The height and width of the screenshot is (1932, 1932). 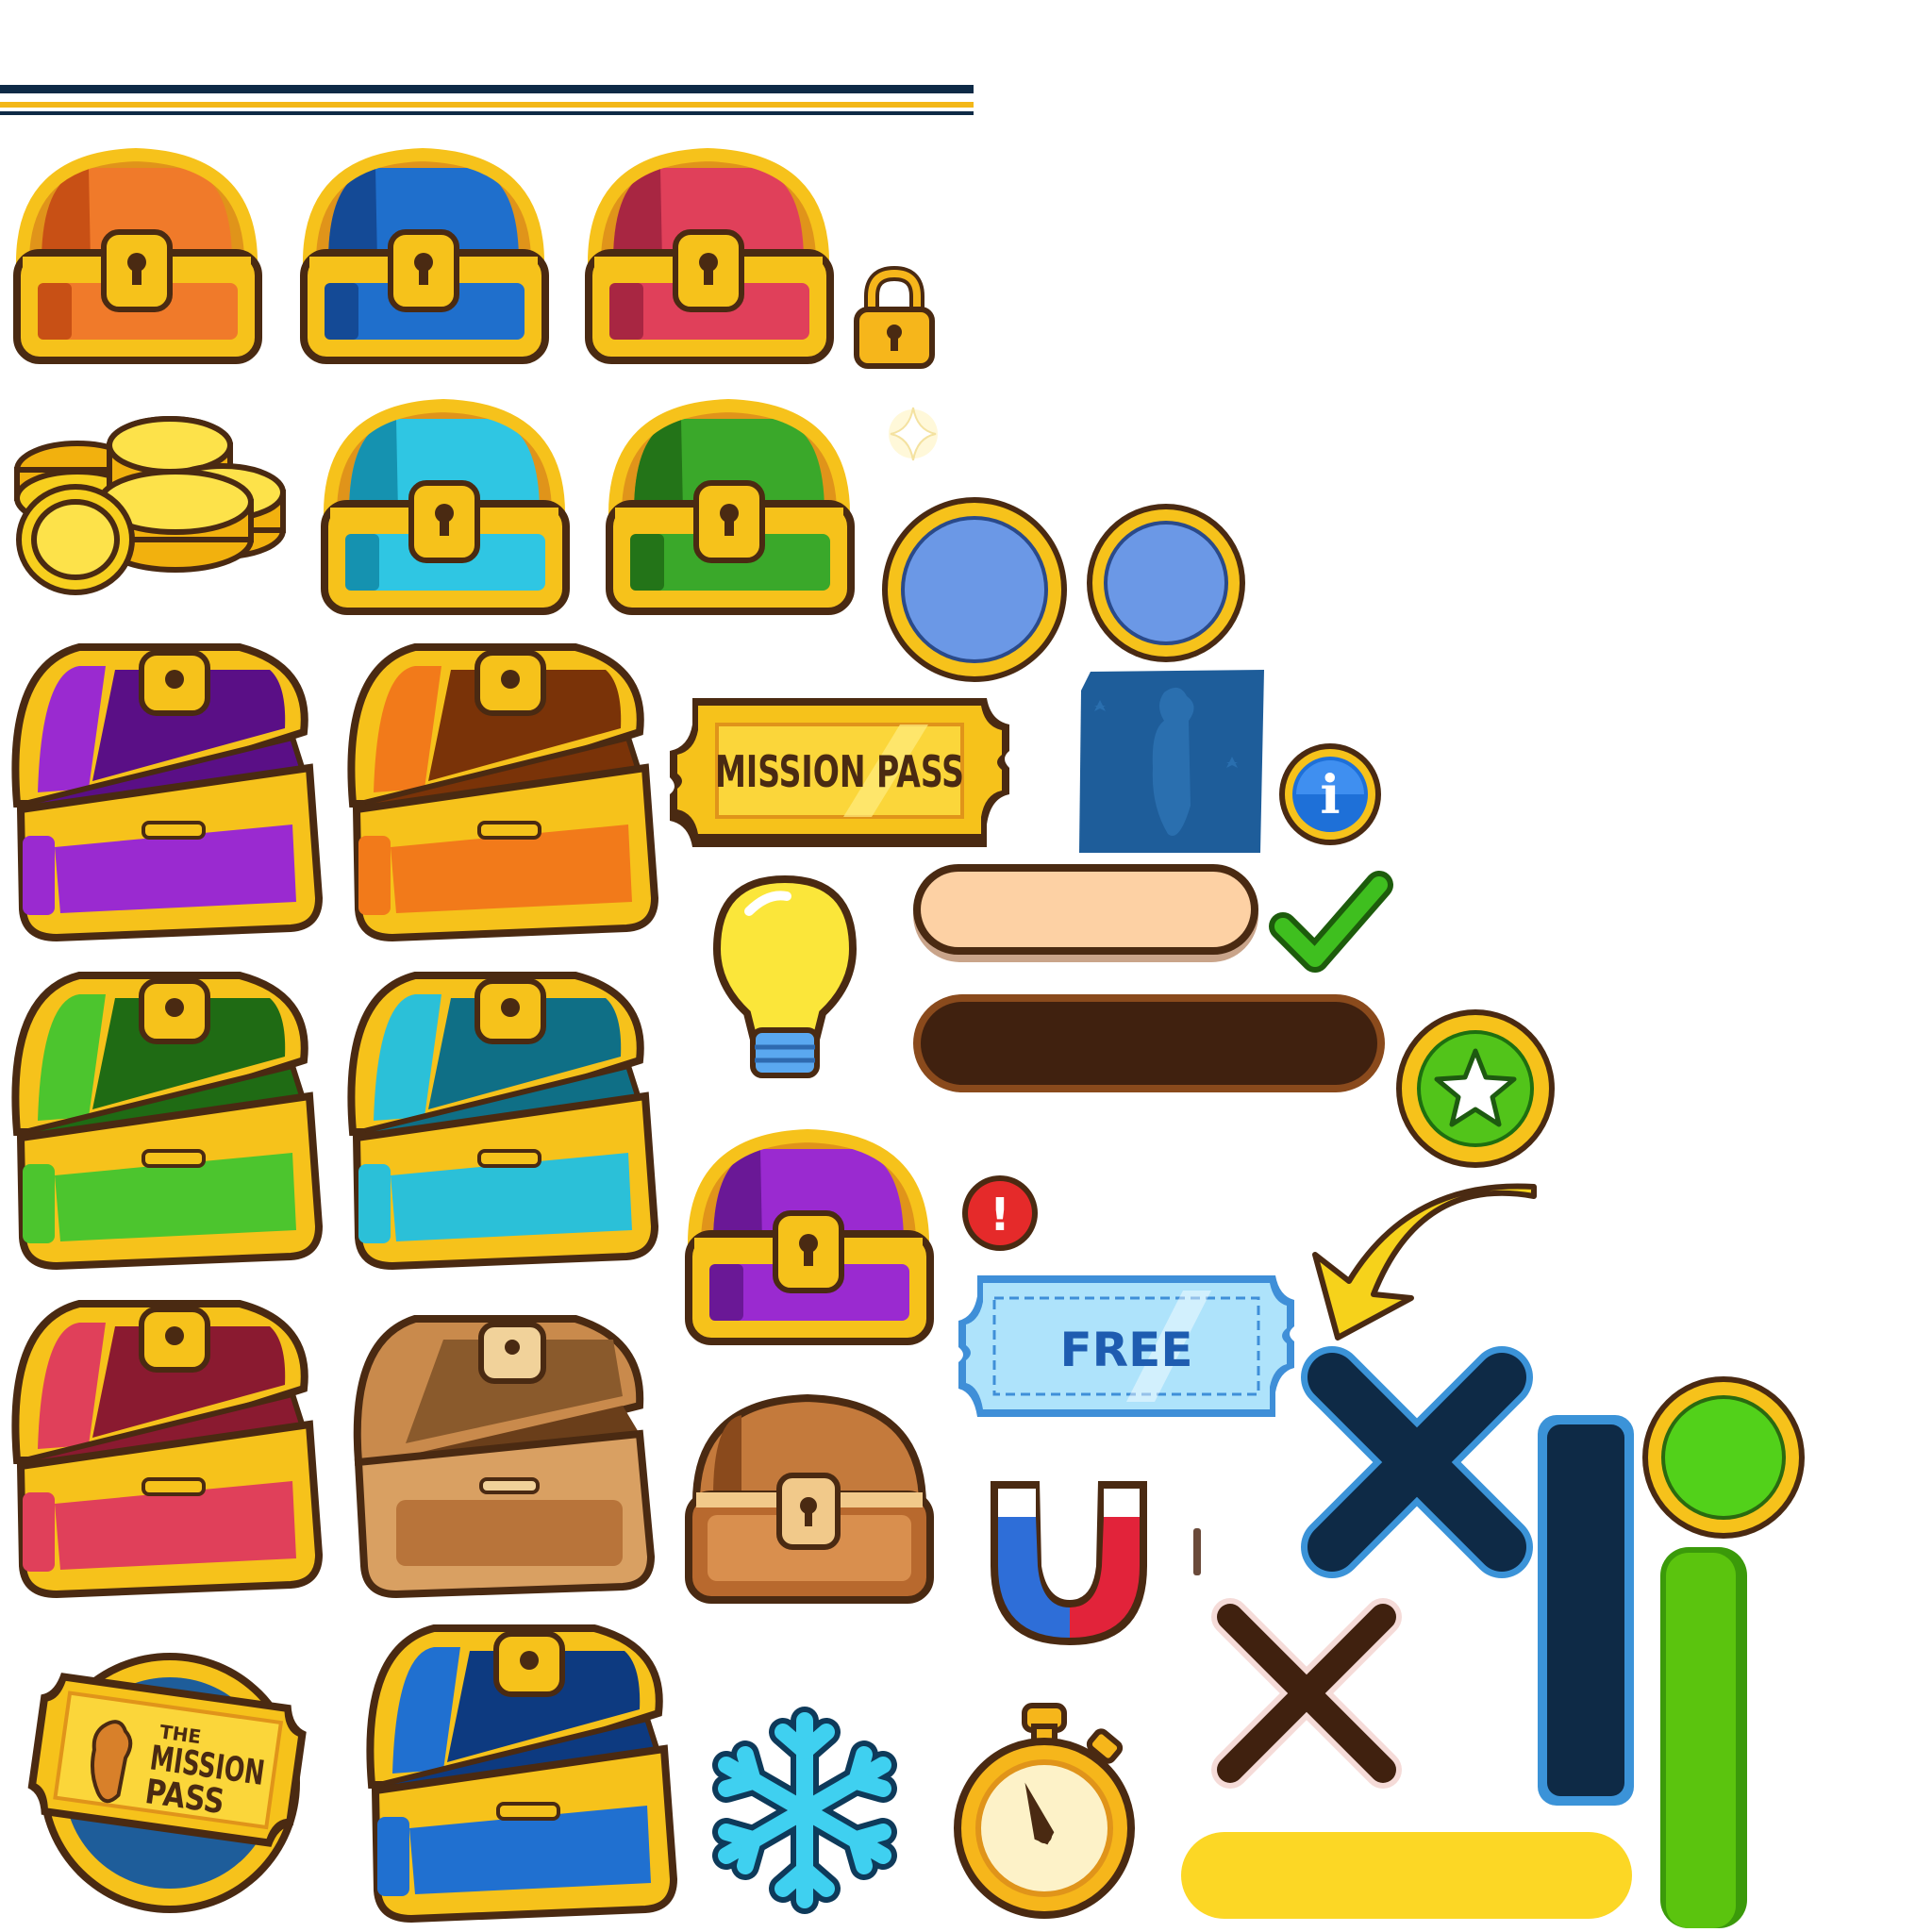 I want to click on alert-icon: !, so click(x=1000, y=1213).